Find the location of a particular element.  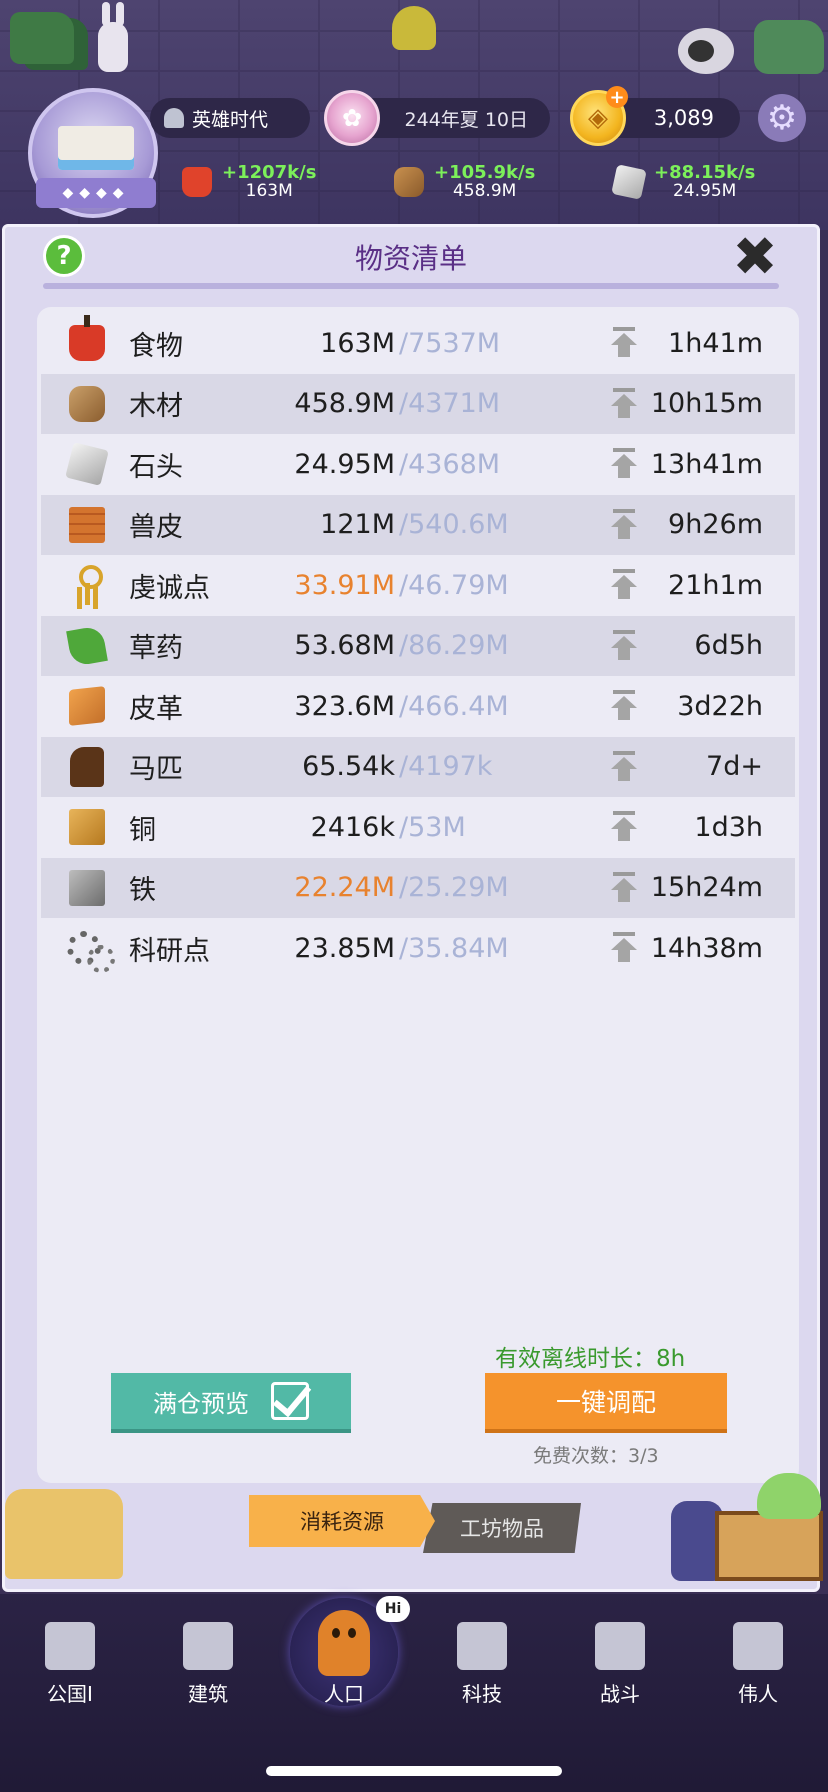

birdcage-decoration is located at coordinates (414, 28).